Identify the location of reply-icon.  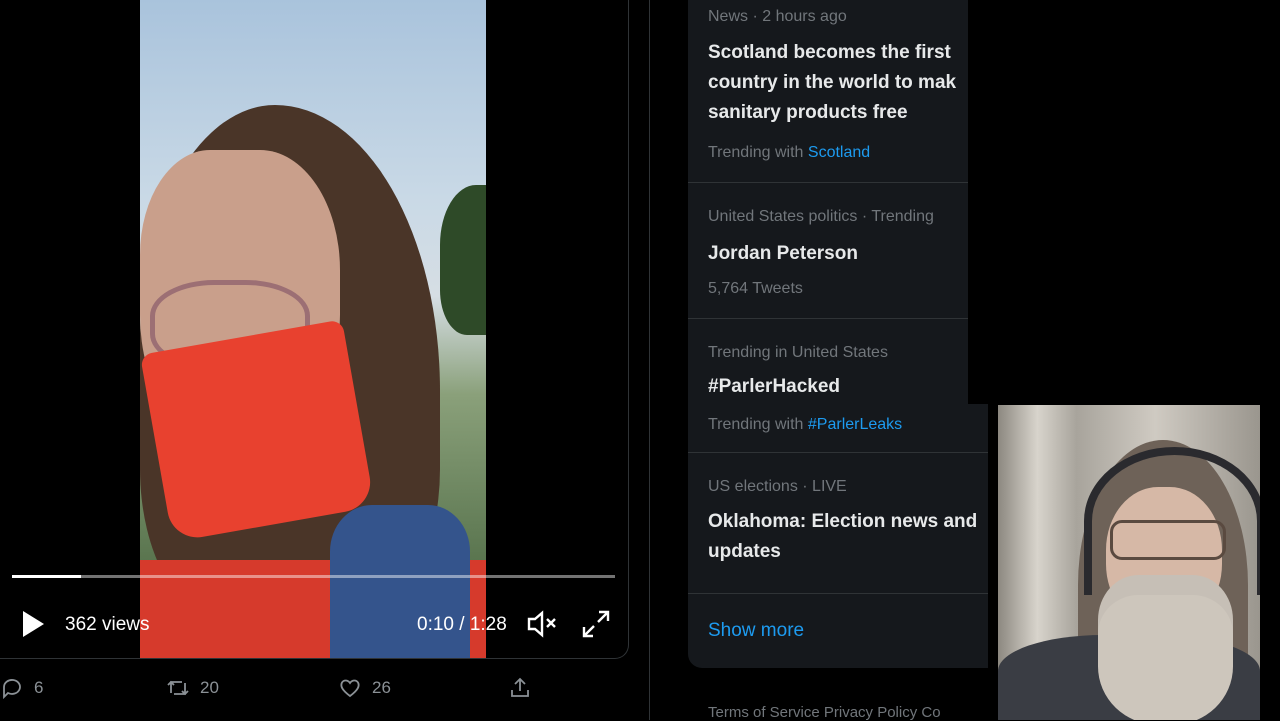
(12, 689).